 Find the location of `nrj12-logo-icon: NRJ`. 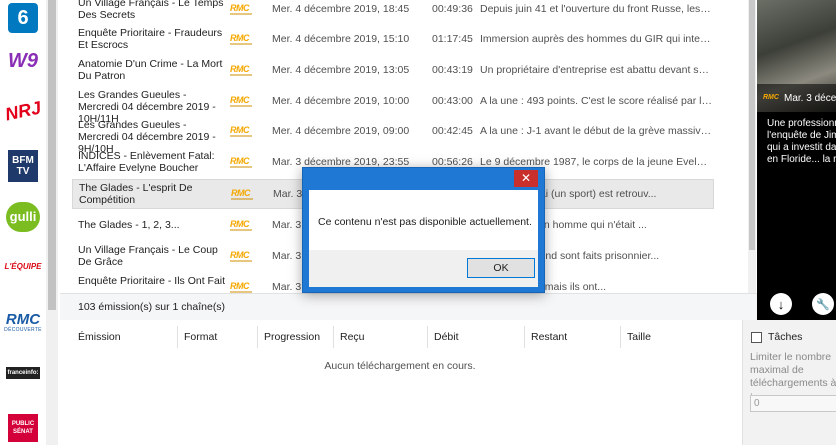

nrj12-logo-icon: NRJ is located at coordinates (23, 111).